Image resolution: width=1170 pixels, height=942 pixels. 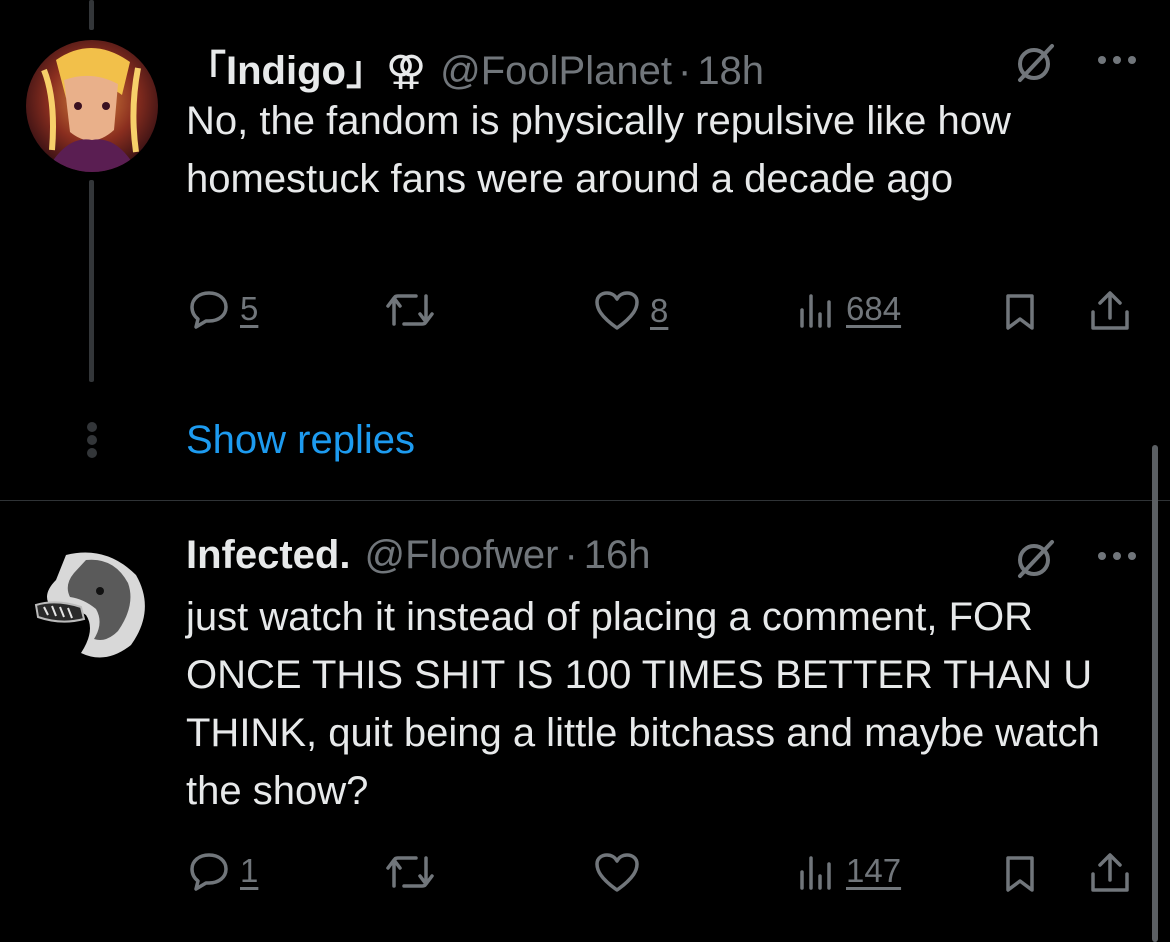 What do you see at coordinates (249, 308) in the screenshot?
I see `reply-count: 5` at bounding box center [249, 308].